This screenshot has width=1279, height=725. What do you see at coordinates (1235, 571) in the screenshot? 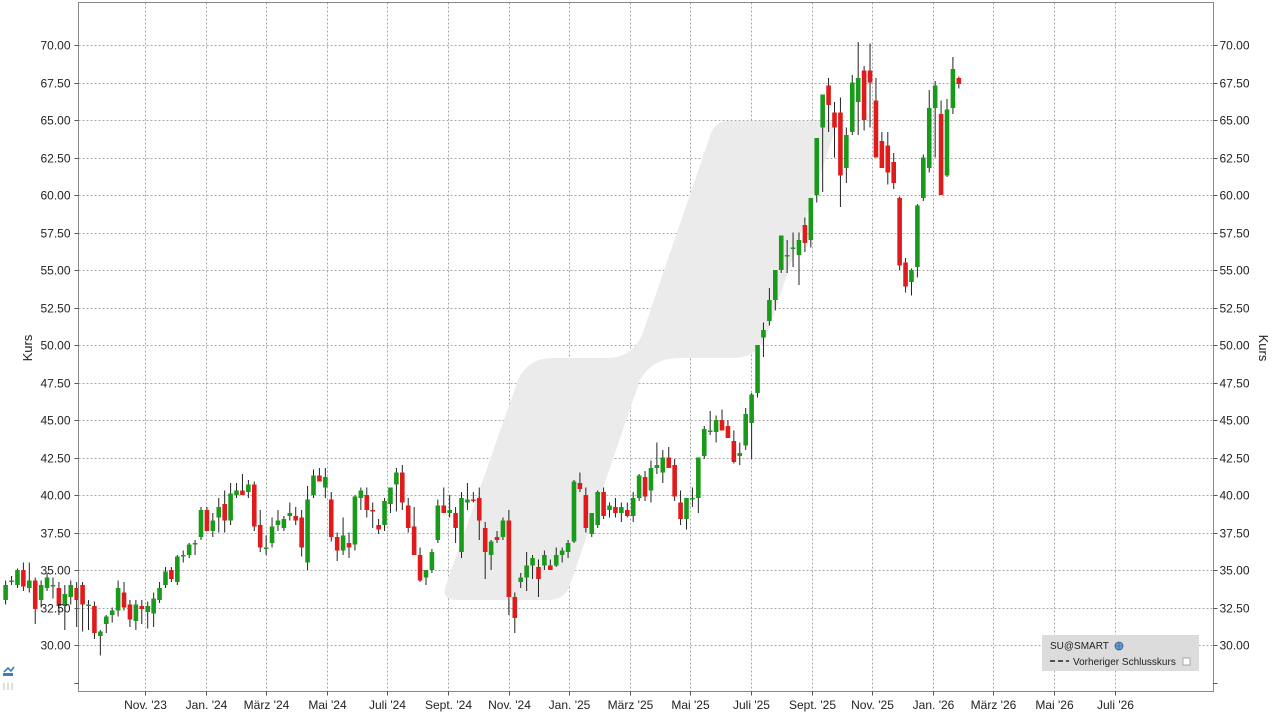
I see `y-tick-label-right: 35.00` at bounding box center [1235, 571].